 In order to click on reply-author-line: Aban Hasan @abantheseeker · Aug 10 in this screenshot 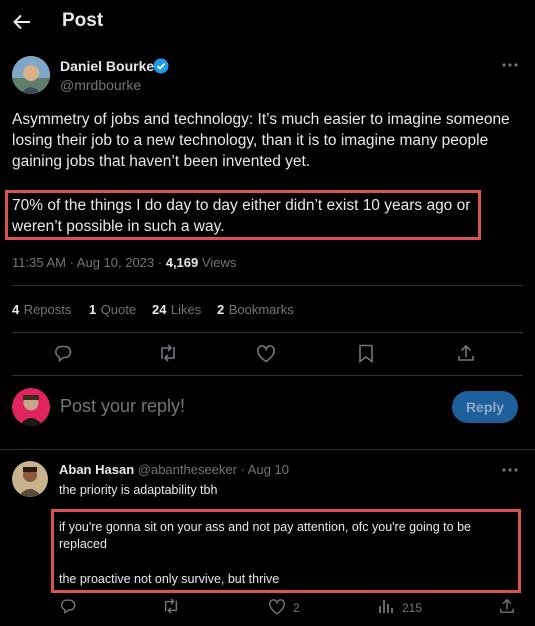, I will do `click(174, 469)`.